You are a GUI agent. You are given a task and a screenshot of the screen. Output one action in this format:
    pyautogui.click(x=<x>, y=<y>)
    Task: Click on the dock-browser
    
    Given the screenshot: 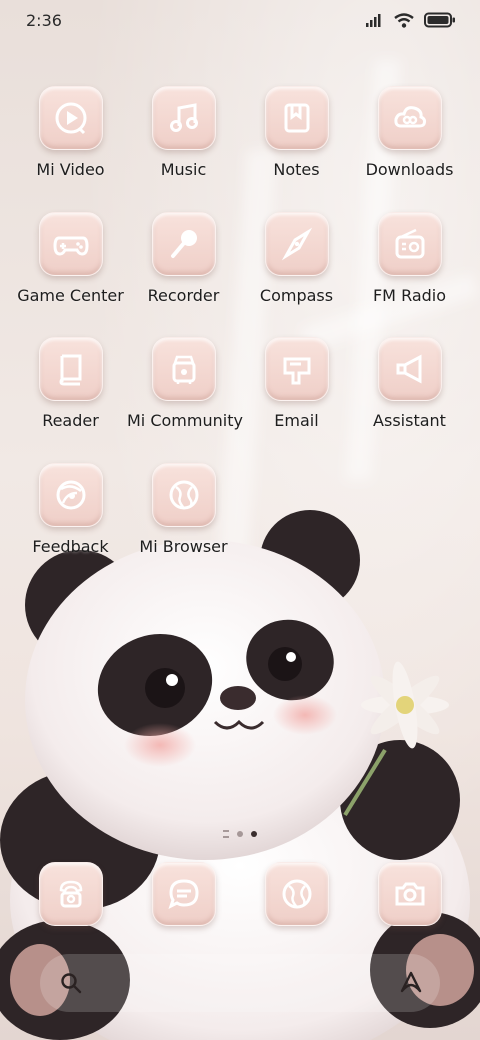 What is the action you would take?
    pyautogui.click(x=296, y=894)
    